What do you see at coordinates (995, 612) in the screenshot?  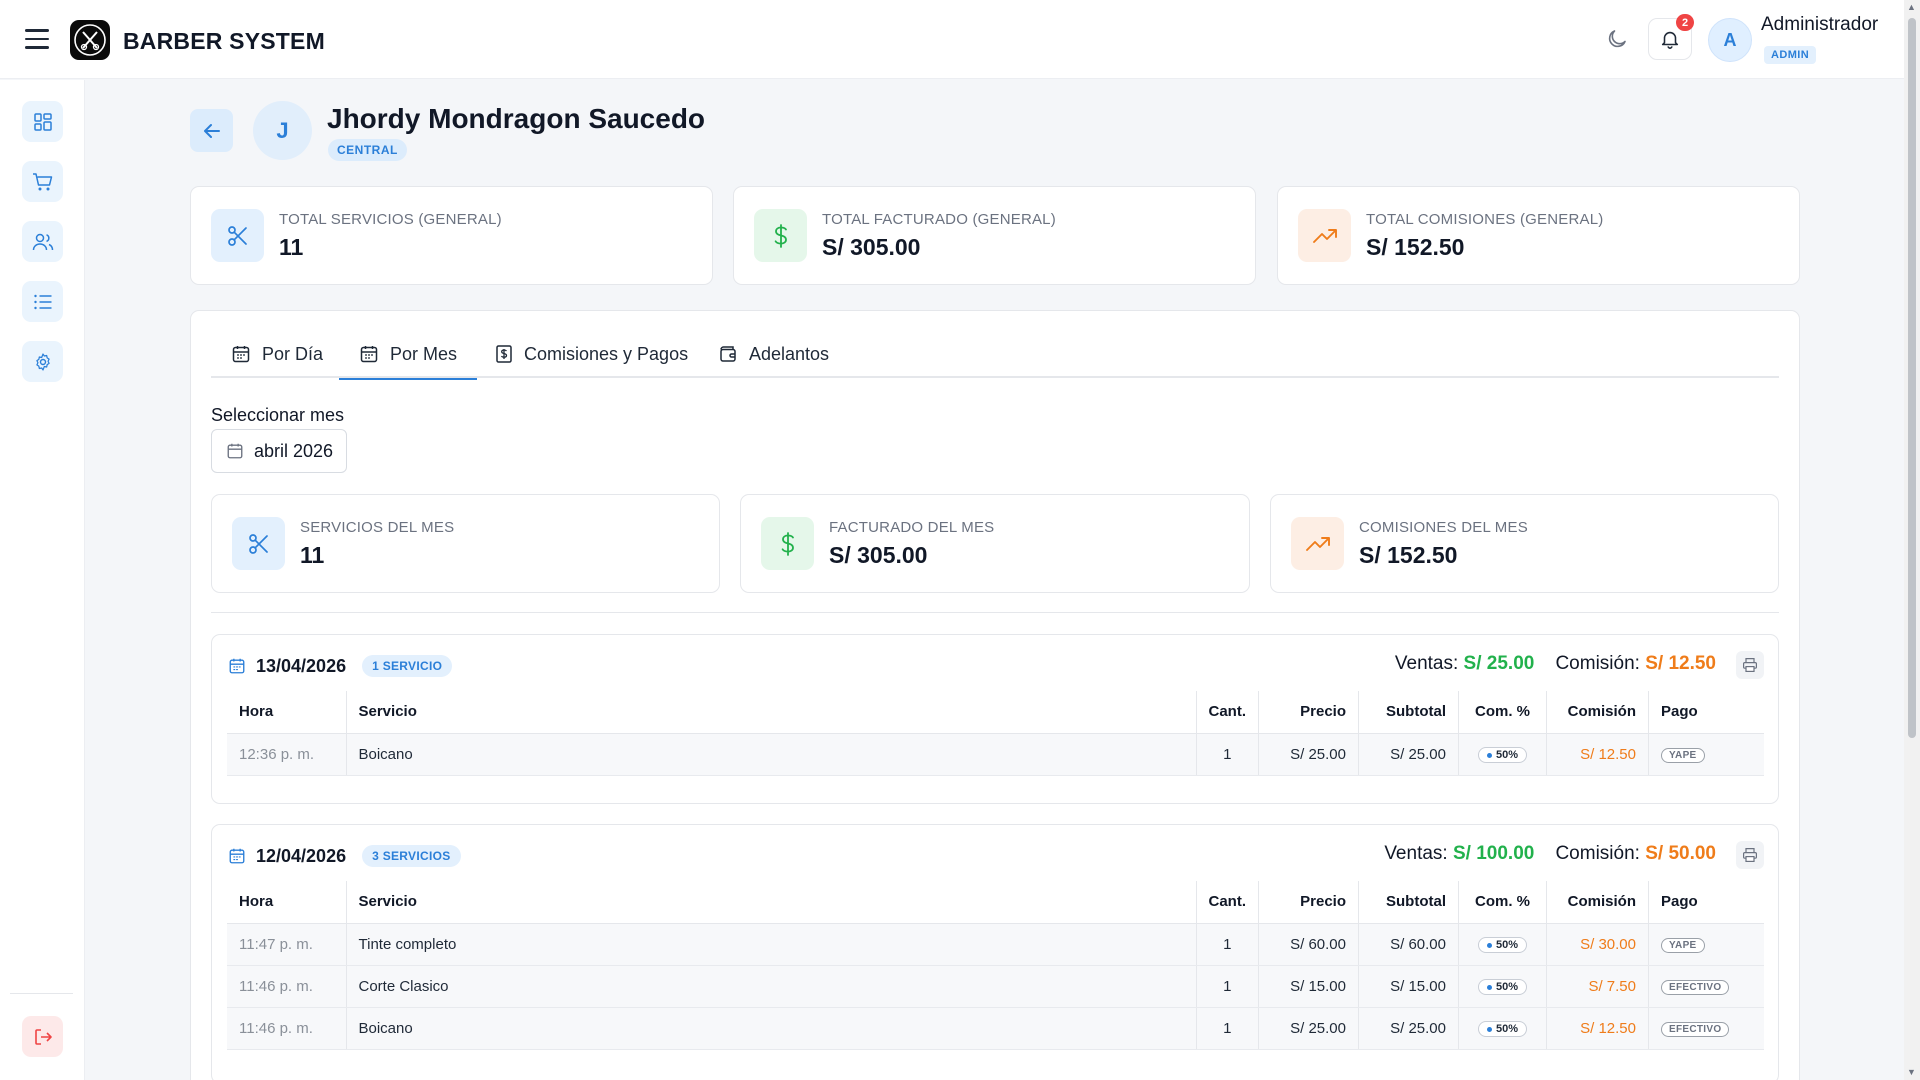 I see `section-divider` at bounding box center [995, 612].